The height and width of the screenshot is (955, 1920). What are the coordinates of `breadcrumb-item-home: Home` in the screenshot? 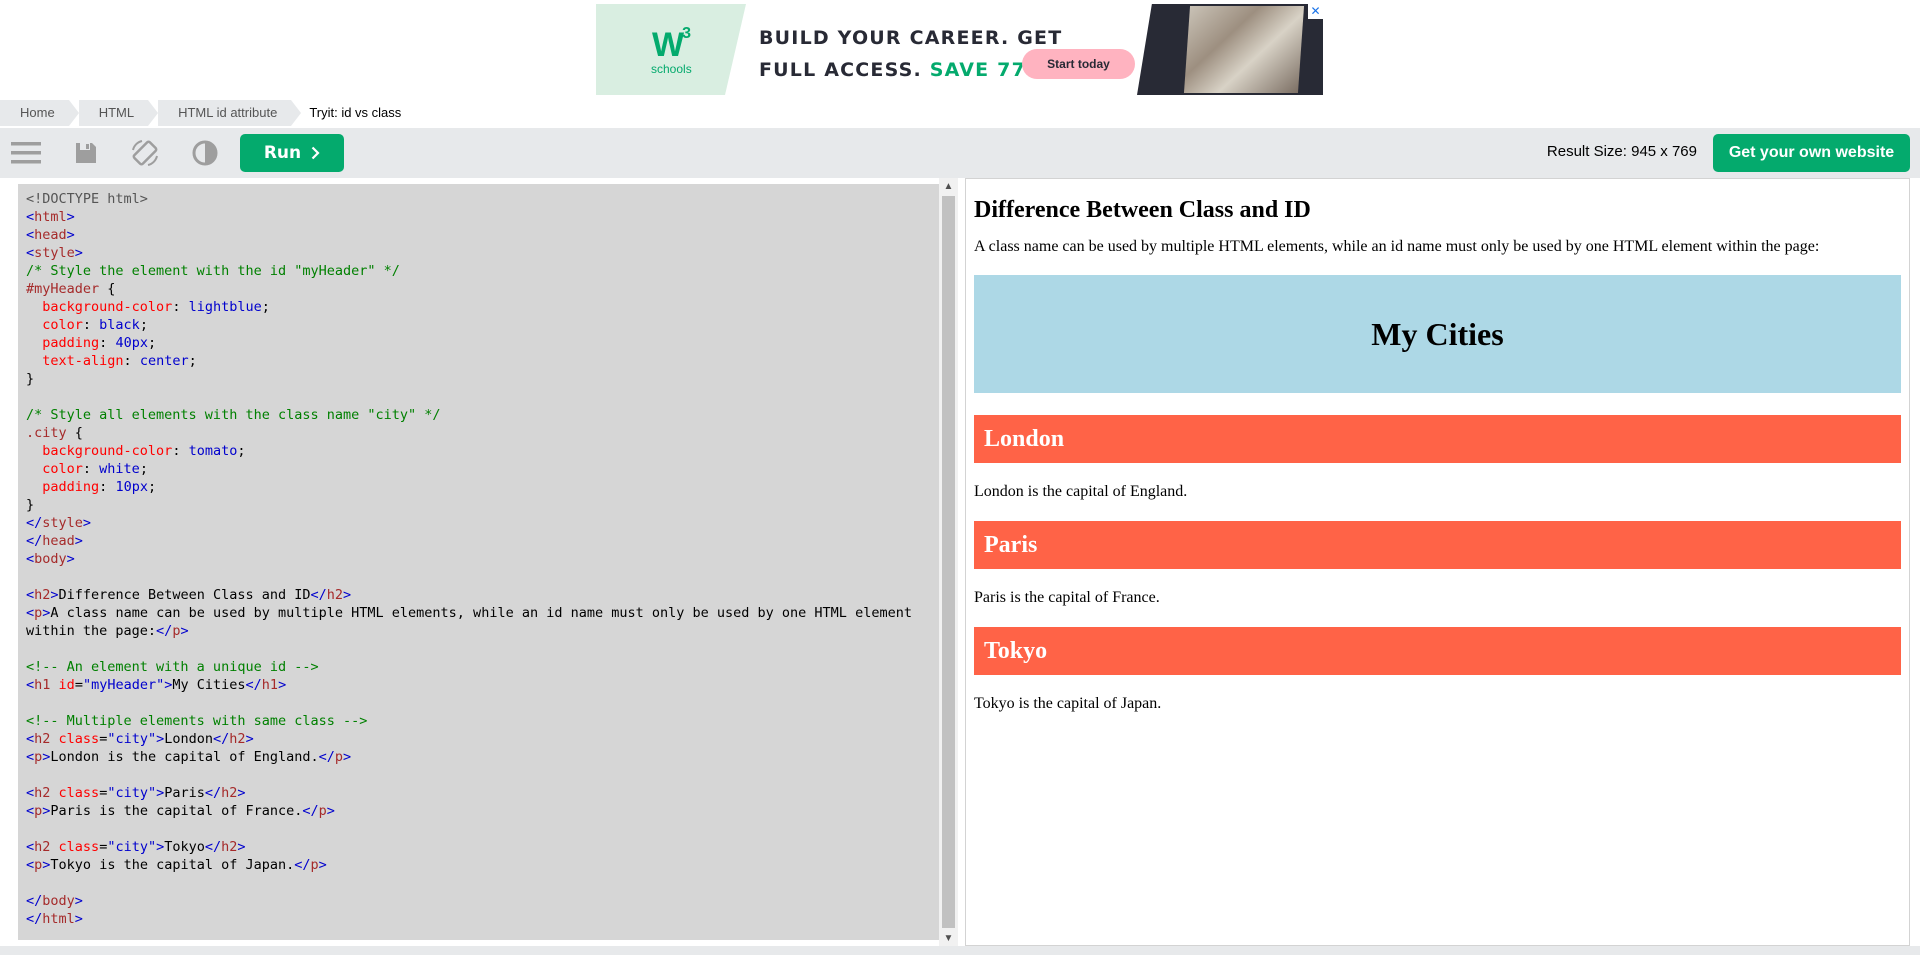 It's located at (39, 113).